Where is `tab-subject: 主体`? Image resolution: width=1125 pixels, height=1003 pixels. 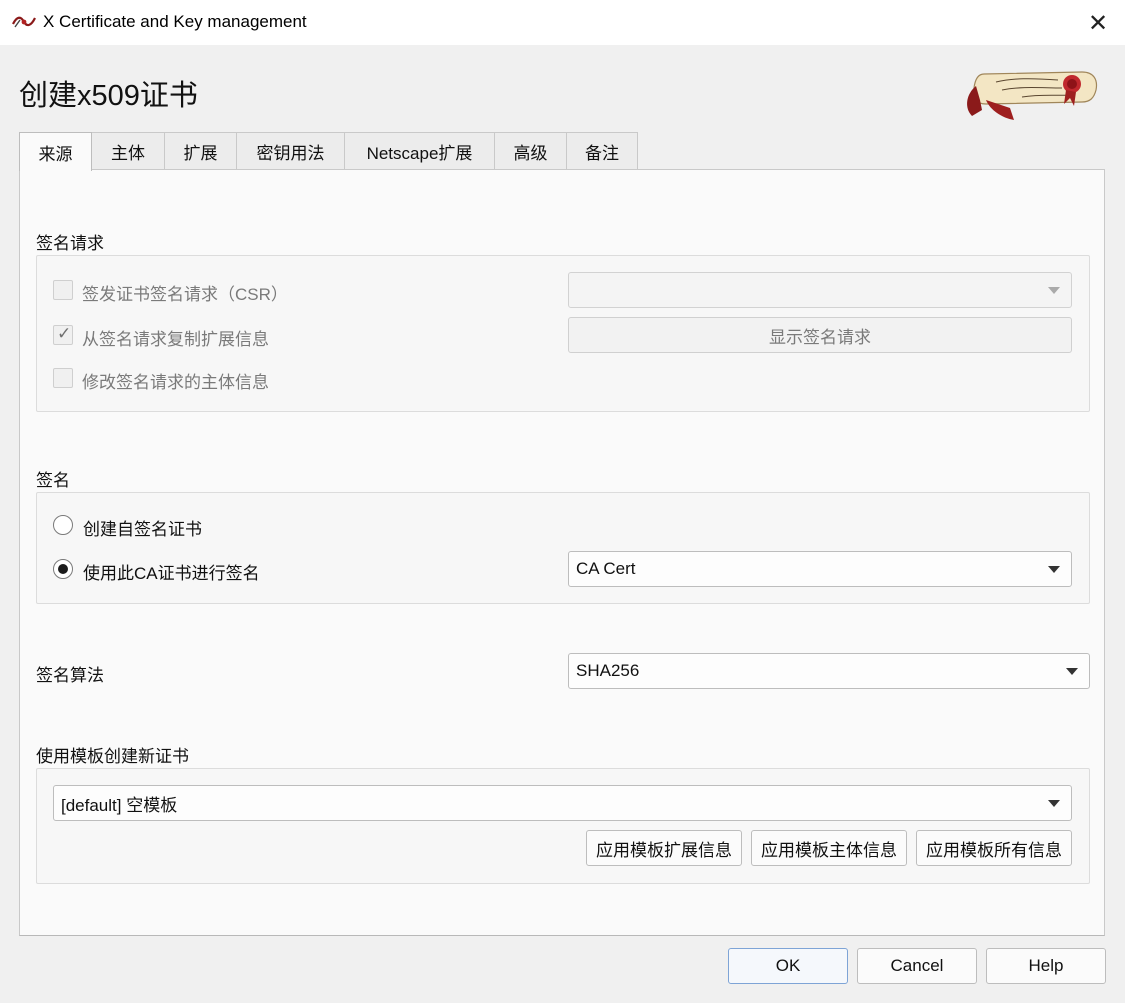 tab-subject: 主体 is located at coordinates (128, 151).